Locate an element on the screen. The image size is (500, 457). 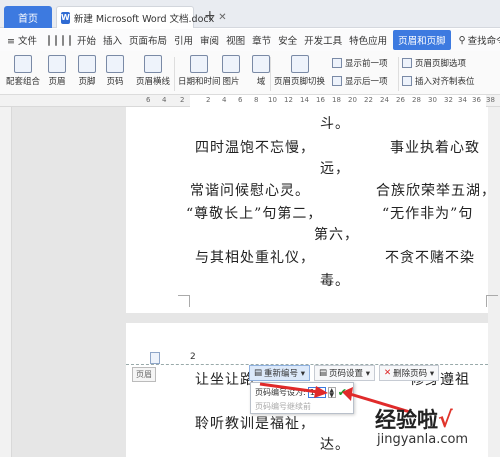
file-menu: ≡ 文件 is located at coordinates (22, 40).